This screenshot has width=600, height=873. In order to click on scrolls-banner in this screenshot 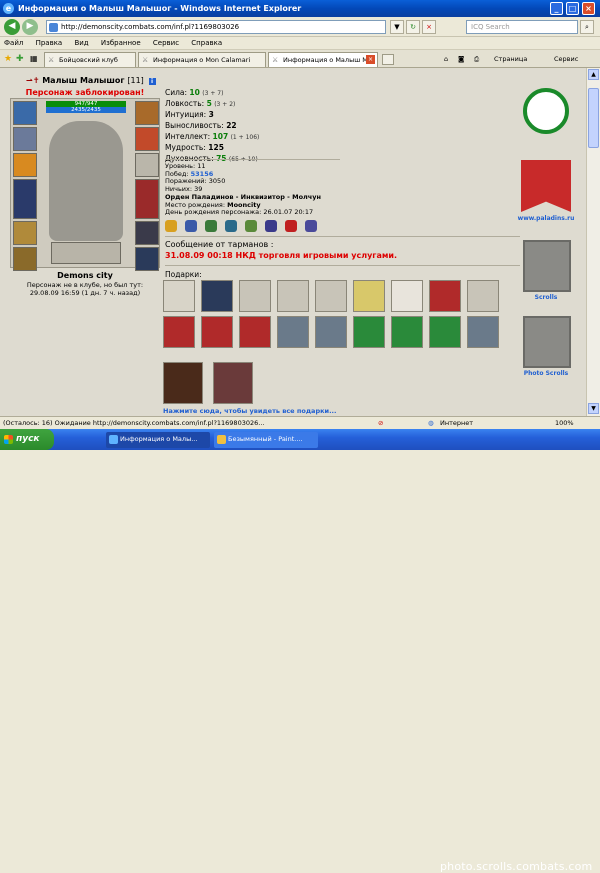, I will do `click(547, 266)`.